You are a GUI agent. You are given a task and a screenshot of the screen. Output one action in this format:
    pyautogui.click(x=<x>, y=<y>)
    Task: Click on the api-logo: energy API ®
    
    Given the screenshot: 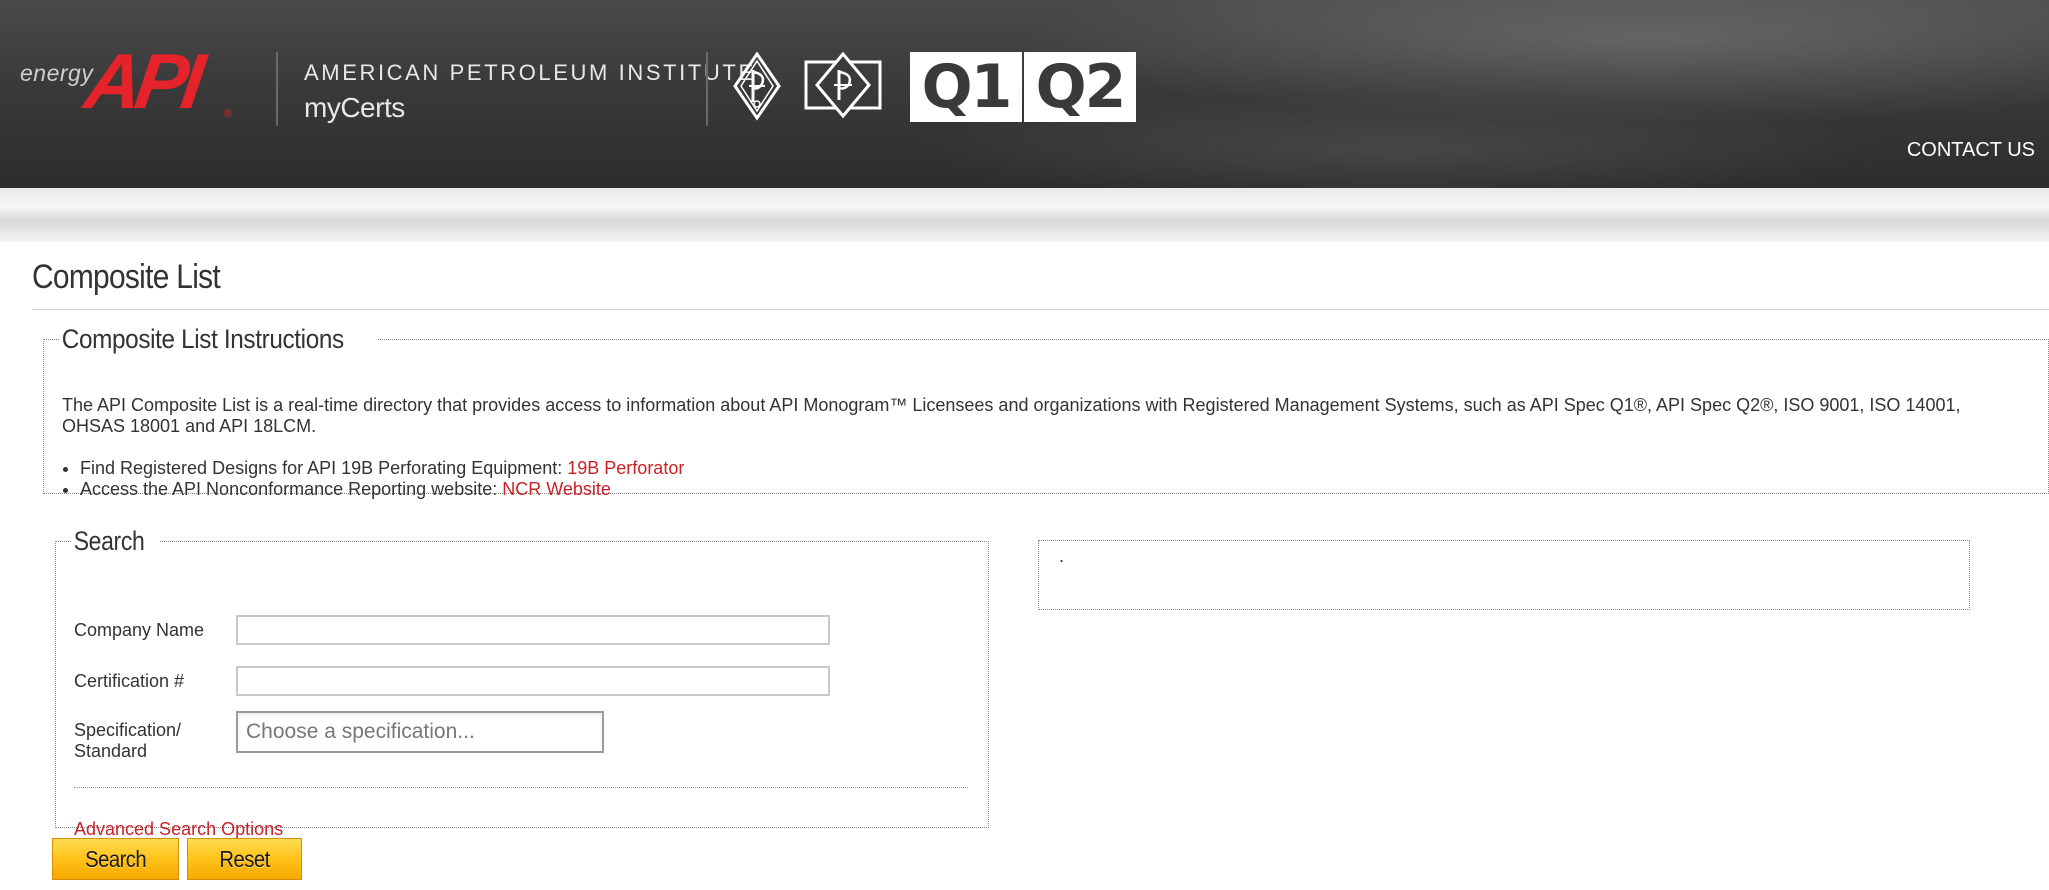 What is the action you would take?
    pyautogui.click(x=133, y=82)
    